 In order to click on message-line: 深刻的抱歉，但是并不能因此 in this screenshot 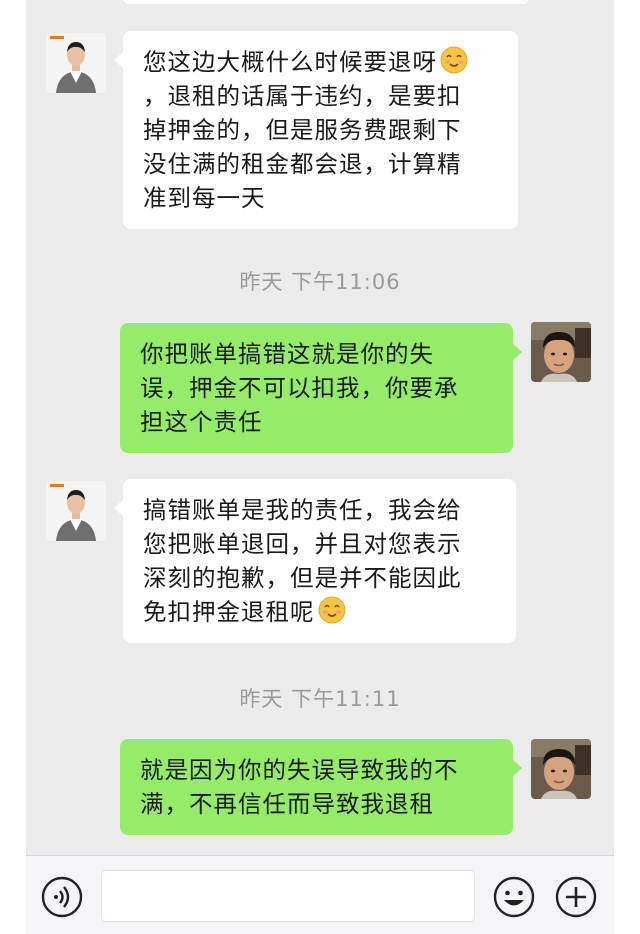, I will do `click(302, 578)`.